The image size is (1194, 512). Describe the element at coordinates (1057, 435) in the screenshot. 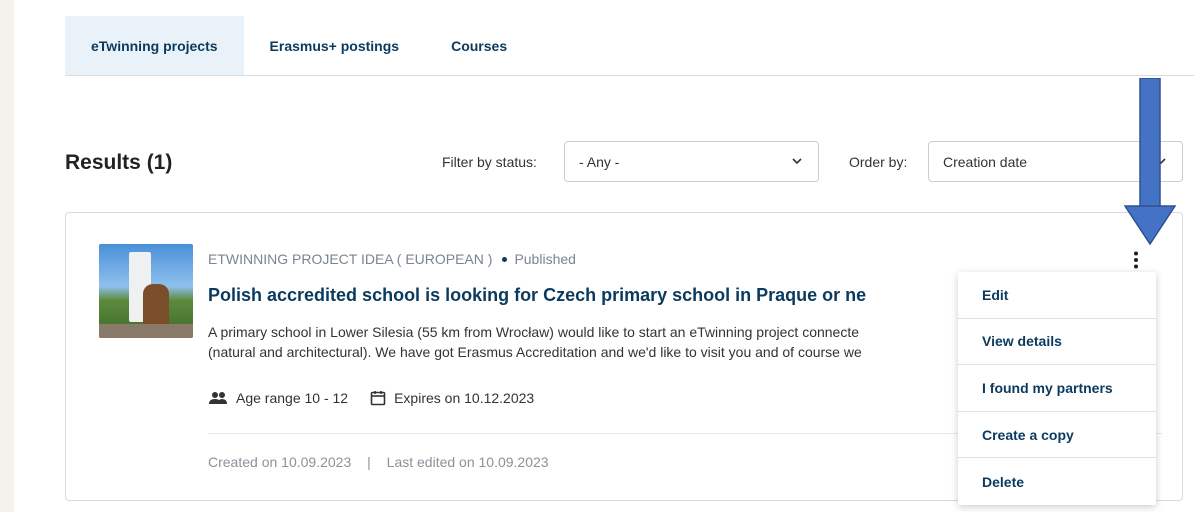

I see `menu-item-create-copy: Create a copy` at that location.